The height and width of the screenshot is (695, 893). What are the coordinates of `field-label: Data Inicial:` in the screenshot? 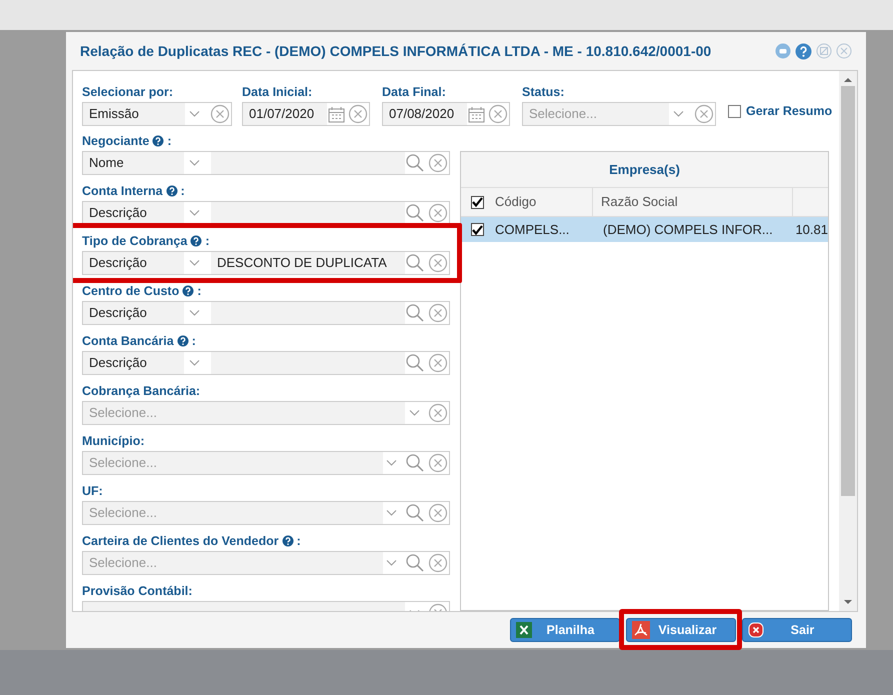 It's located at (277, 92).